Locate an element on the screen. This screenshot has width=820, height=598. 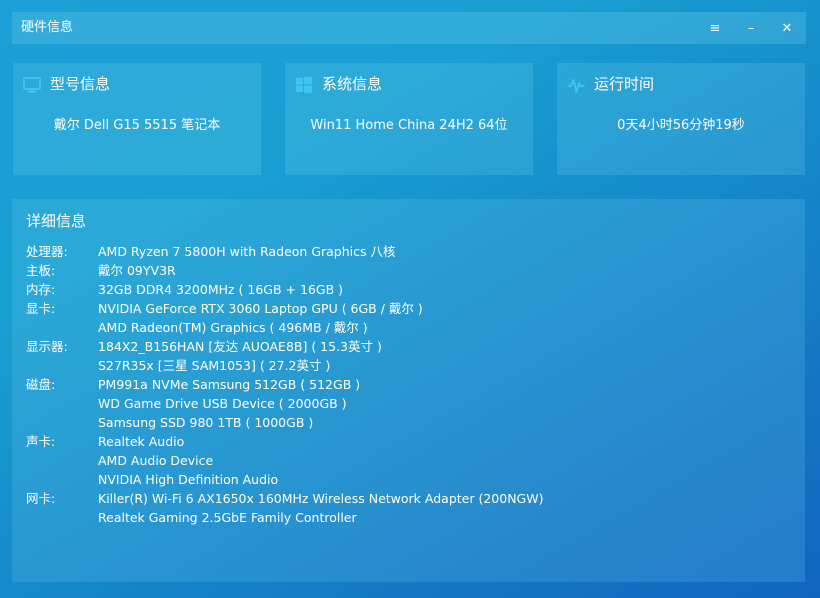
uptime-card: 运行时间 0天4小时56分钟19秒 is located at coordinates (681, 119).